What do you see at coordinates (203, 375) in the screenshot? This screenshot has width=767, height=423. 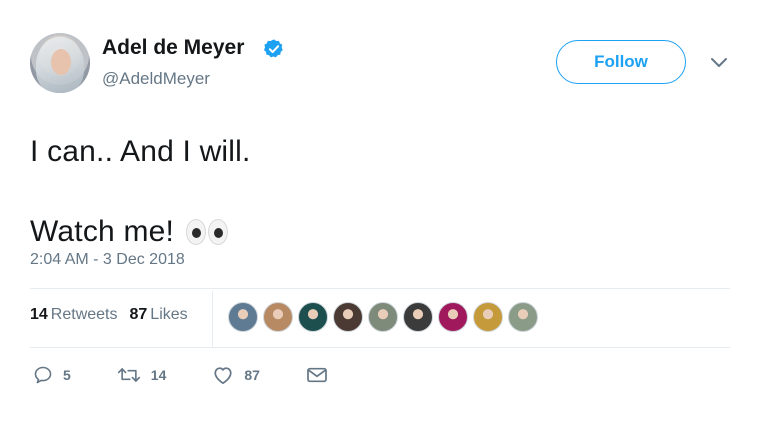 I see `tweet-actions: 5 14 87` at bounding box center [203, 375].